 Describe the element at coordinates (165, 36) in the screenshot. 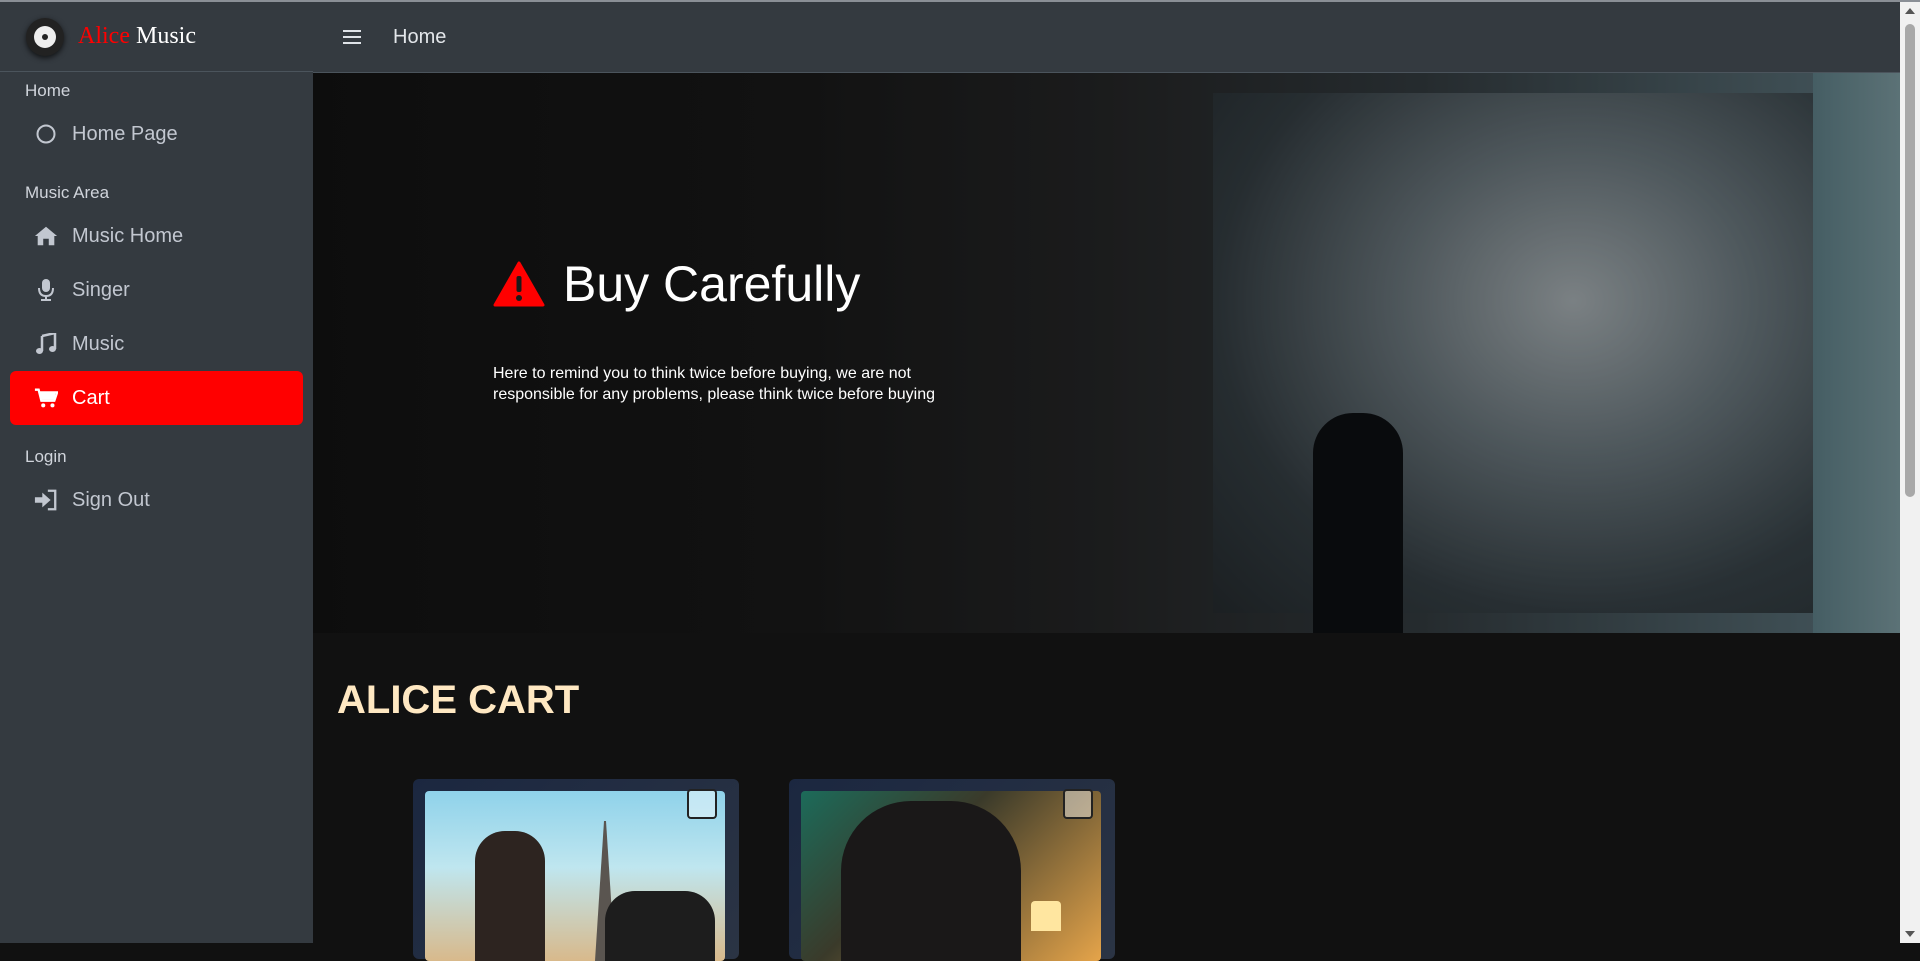

I see `brand-name-part2: Music` at that location.